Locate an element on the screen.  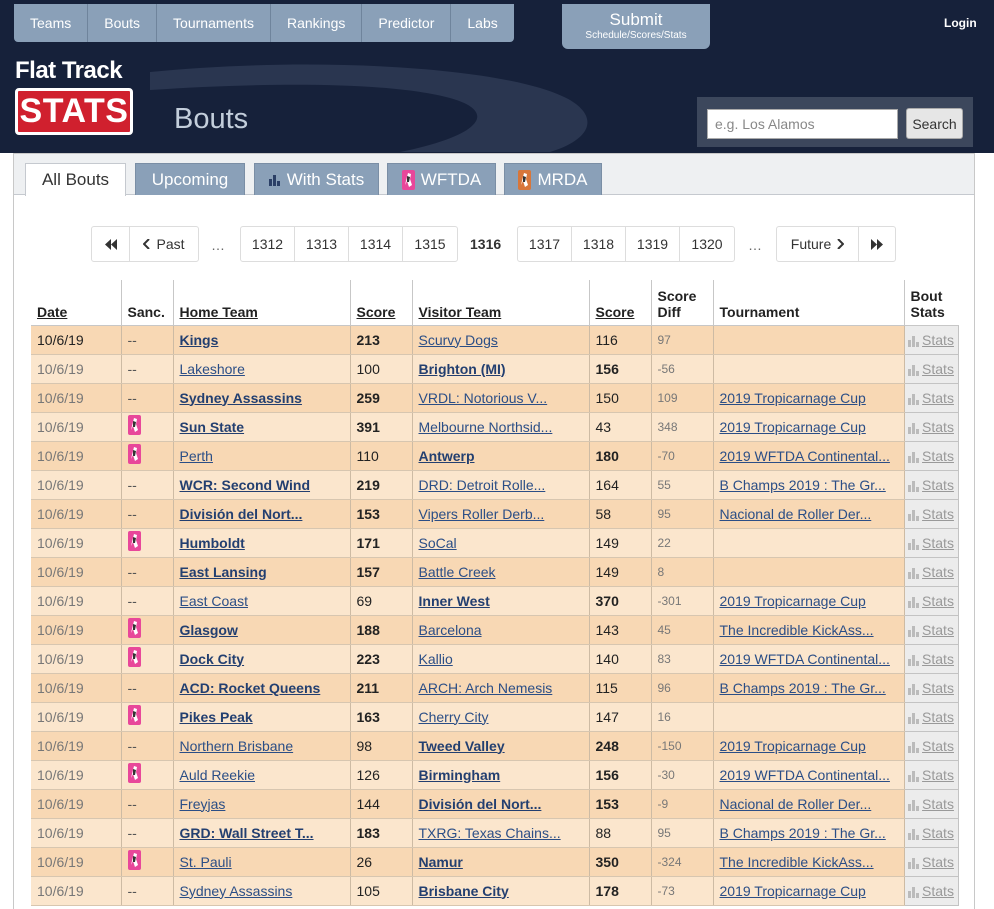
col-date: Date is located at coordinates (76, 303).